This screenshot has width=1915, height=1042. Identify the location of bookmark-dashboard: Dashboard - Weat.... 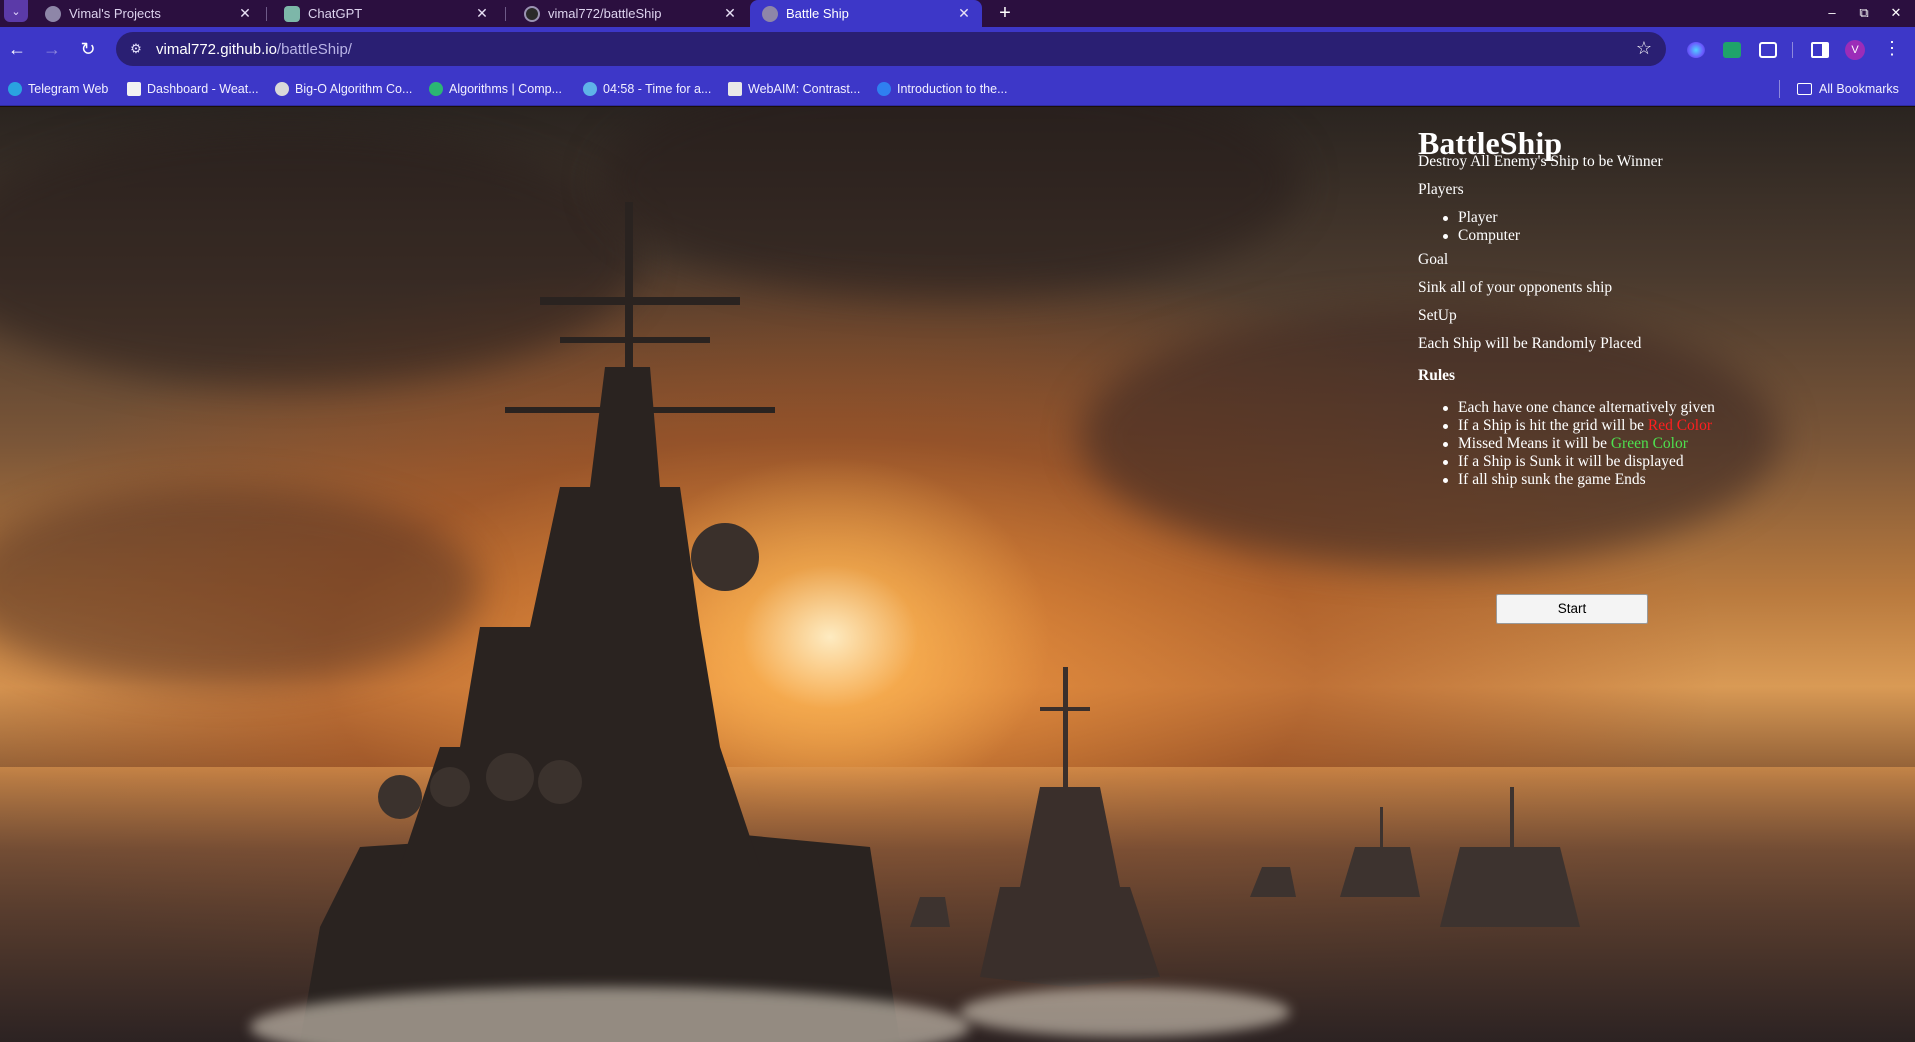
(193, 89).